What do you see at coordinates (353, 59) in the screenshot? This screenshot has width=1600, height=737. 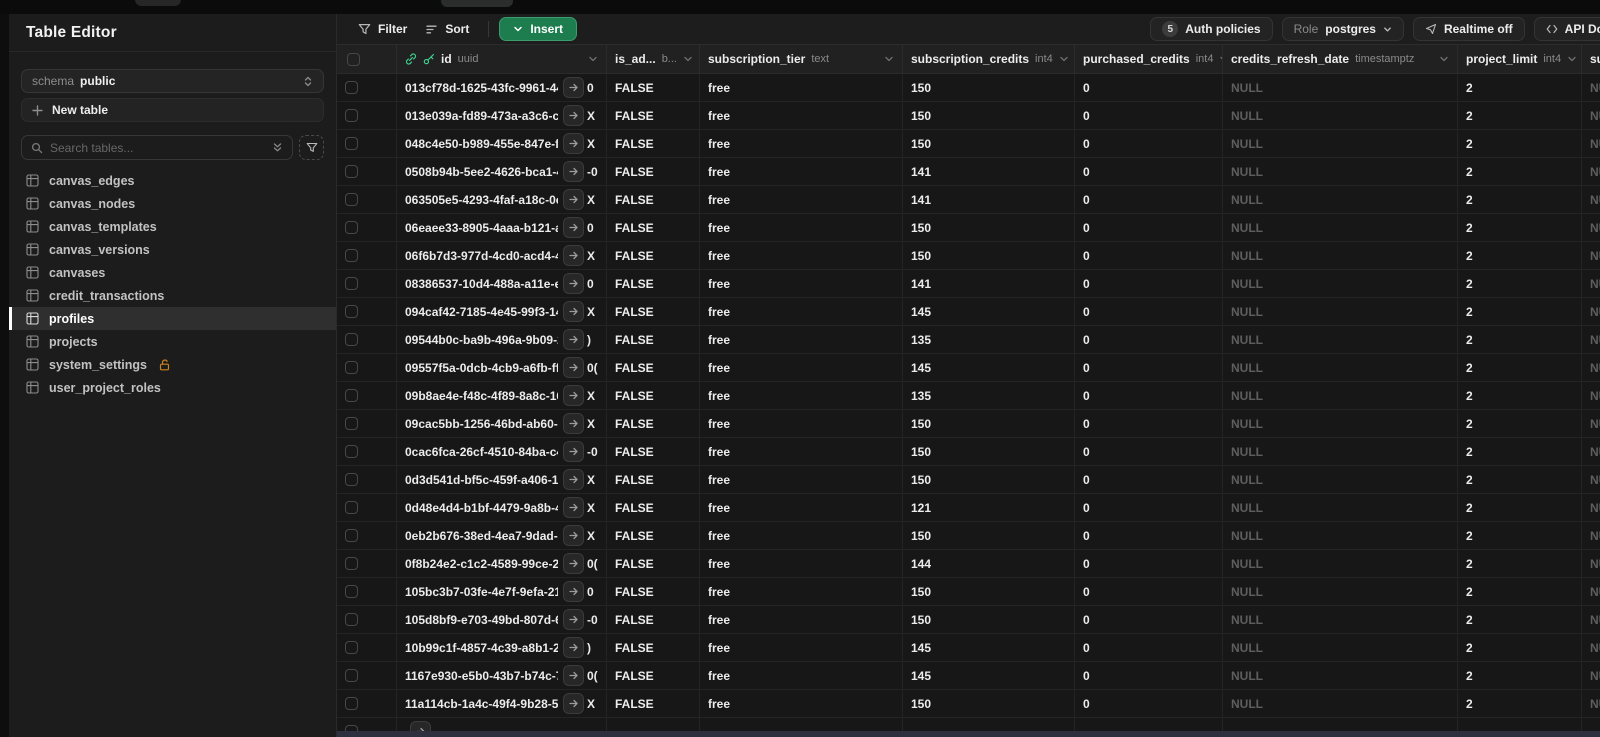 I see `select-all-checkbox` at bounding box center [353, 59].